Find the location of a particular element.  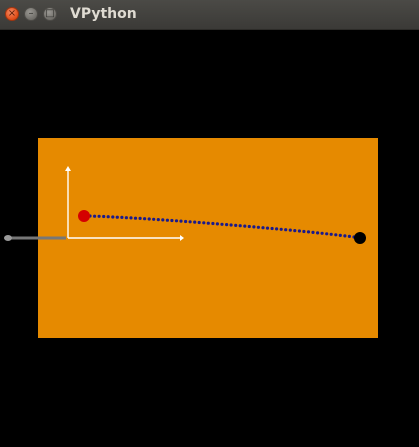

title-bar: × – □ VPython is located at coordinates (209, 15).